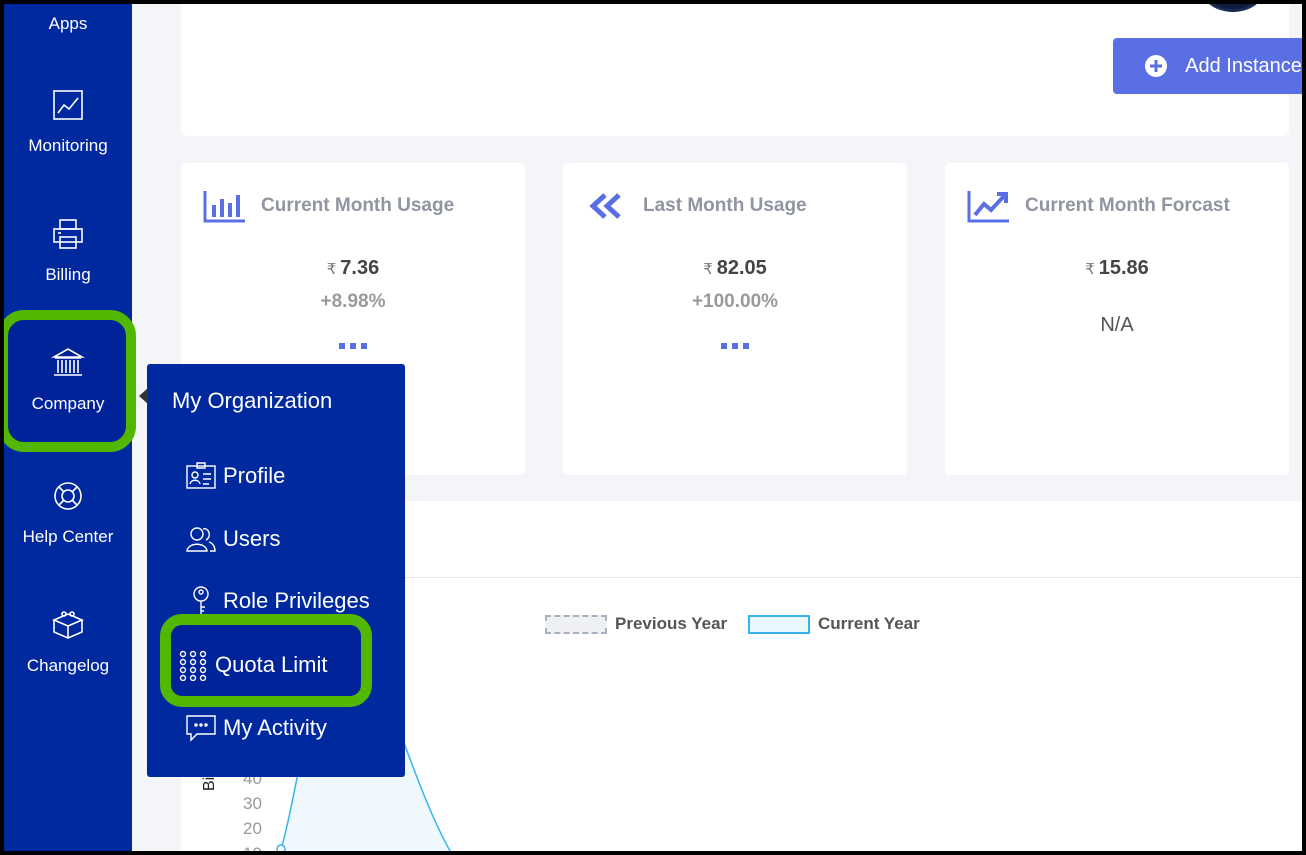 The height and width of the screenshot is (855, 1306). I want to click on lifebuoy-icon, so click(68, 496).